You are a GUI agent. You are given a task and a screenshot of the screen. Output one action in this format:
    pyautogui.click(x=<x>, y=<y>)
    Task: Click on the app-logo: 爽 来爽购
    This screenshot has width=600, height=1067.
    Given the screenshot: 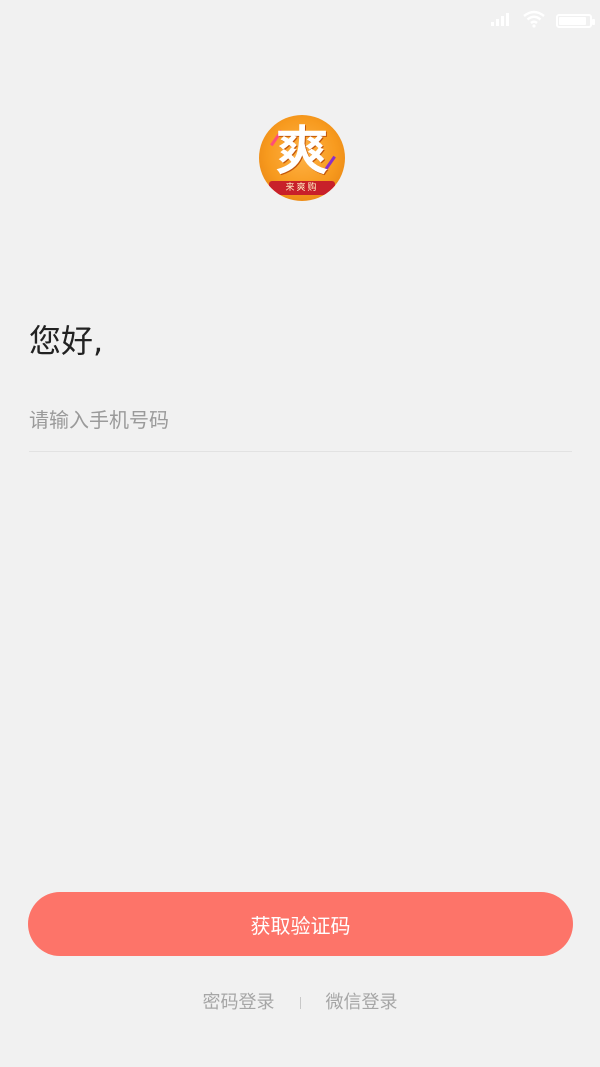 What is the action you would take?
    pyautogui.click(x=302, y=158)
    